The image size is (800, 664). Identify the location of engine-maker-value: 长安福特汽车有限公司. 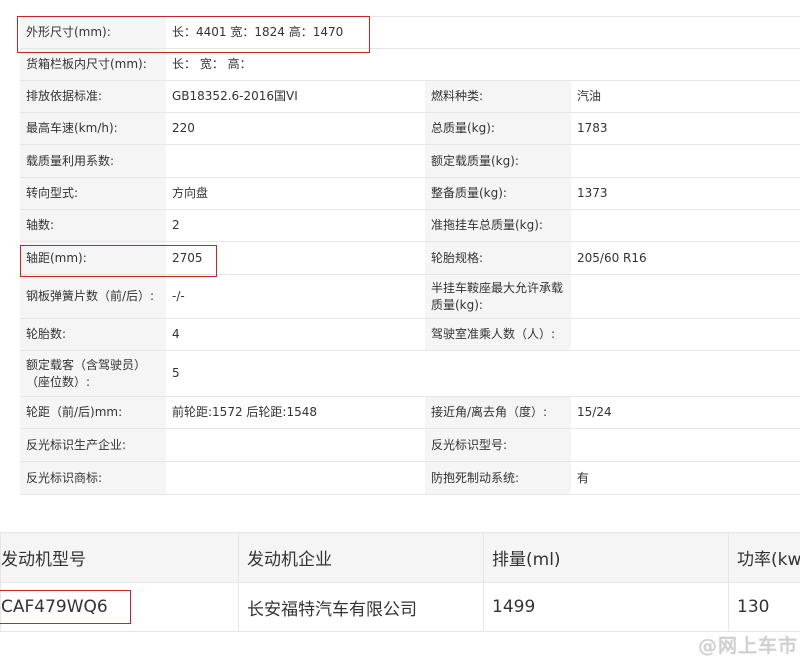
(361, 607).